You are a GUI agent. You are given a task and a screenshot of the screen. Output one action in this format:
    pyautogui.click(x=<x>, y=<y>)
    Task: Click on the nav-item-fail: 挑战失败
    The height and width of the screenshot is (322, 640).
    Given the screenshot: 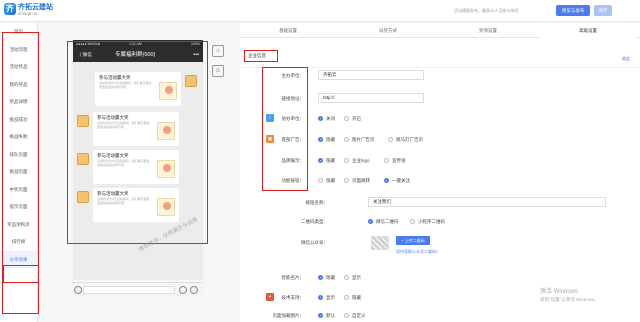 What is the action you would take?
    pyautogui.click(x=18, y=137)
    